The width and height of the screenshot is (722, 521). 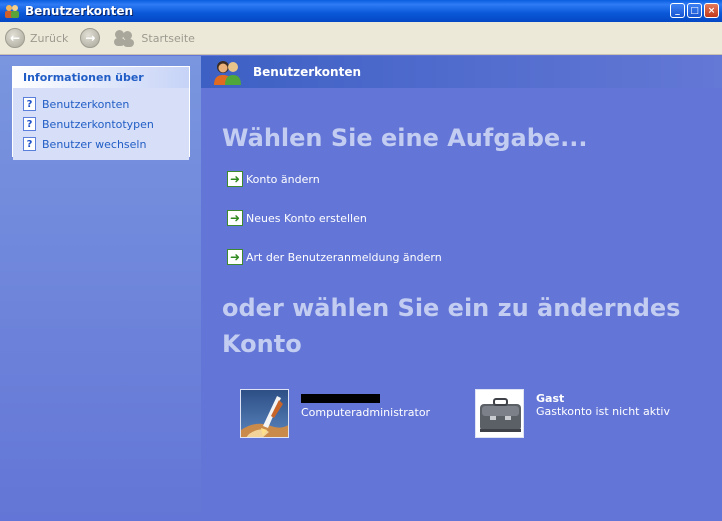 I want to click on minimize-button: _, so click(x=677, y=10).